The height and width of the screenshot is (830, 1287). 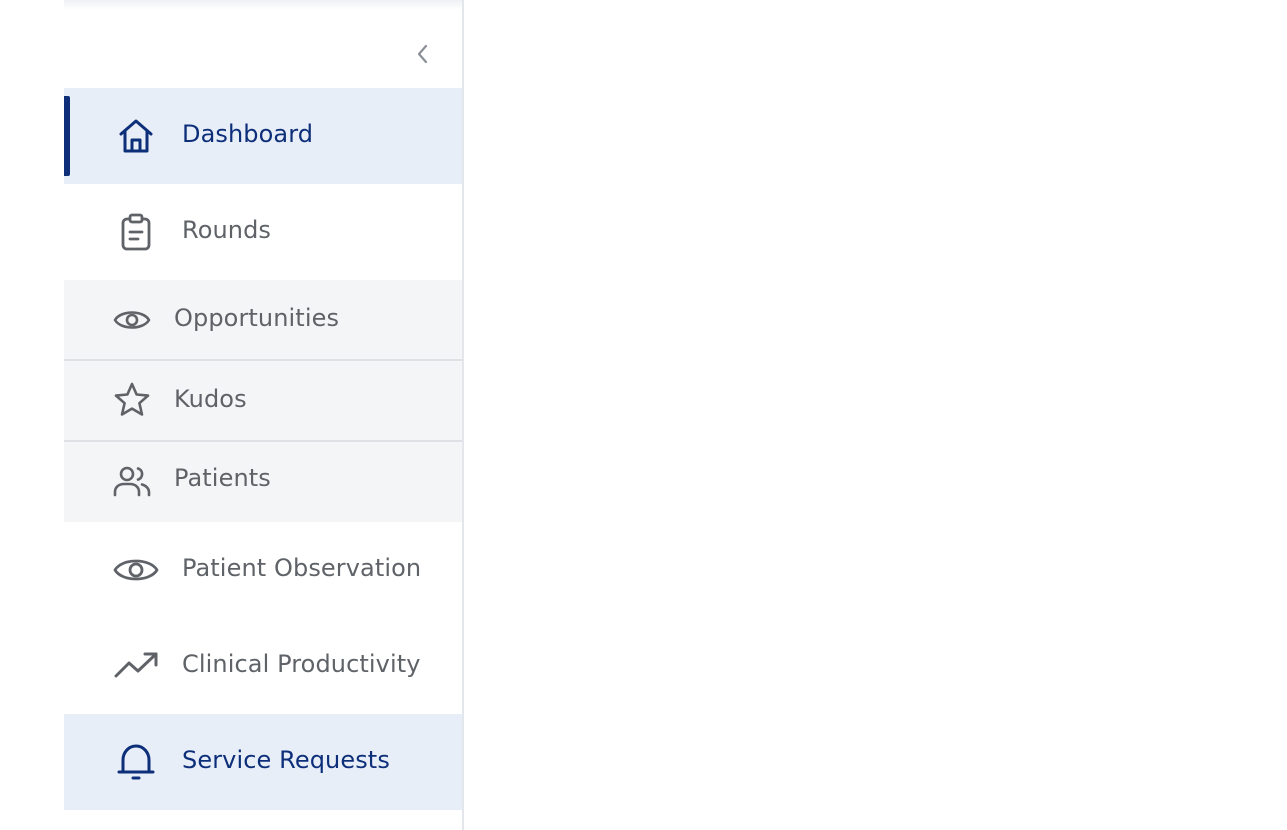 What do you see at coordinates (67, 136) in the screenshot?
I see `active-indicator` at bounding box center [67, 136].